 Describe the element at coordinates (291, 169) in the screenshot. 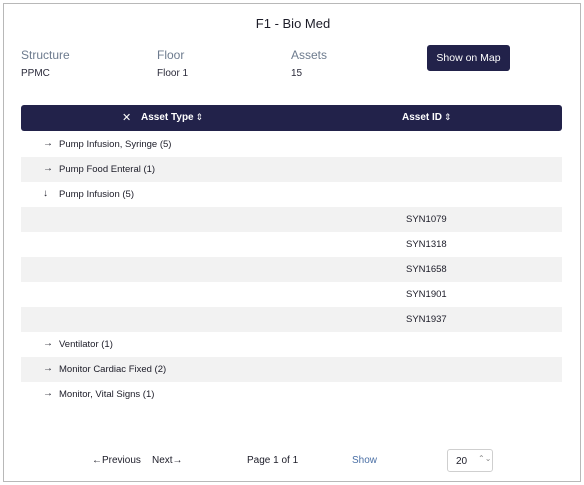

I see `table-row: → Pump Food Enteral (1)` at that location.